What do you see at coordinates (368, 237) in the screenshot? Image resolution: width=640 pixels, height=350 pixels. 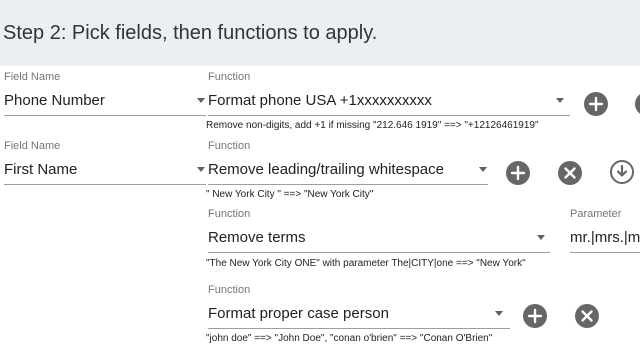 I see `function-select-remove-terms: Remove terms` at bounding box center [368, 237].